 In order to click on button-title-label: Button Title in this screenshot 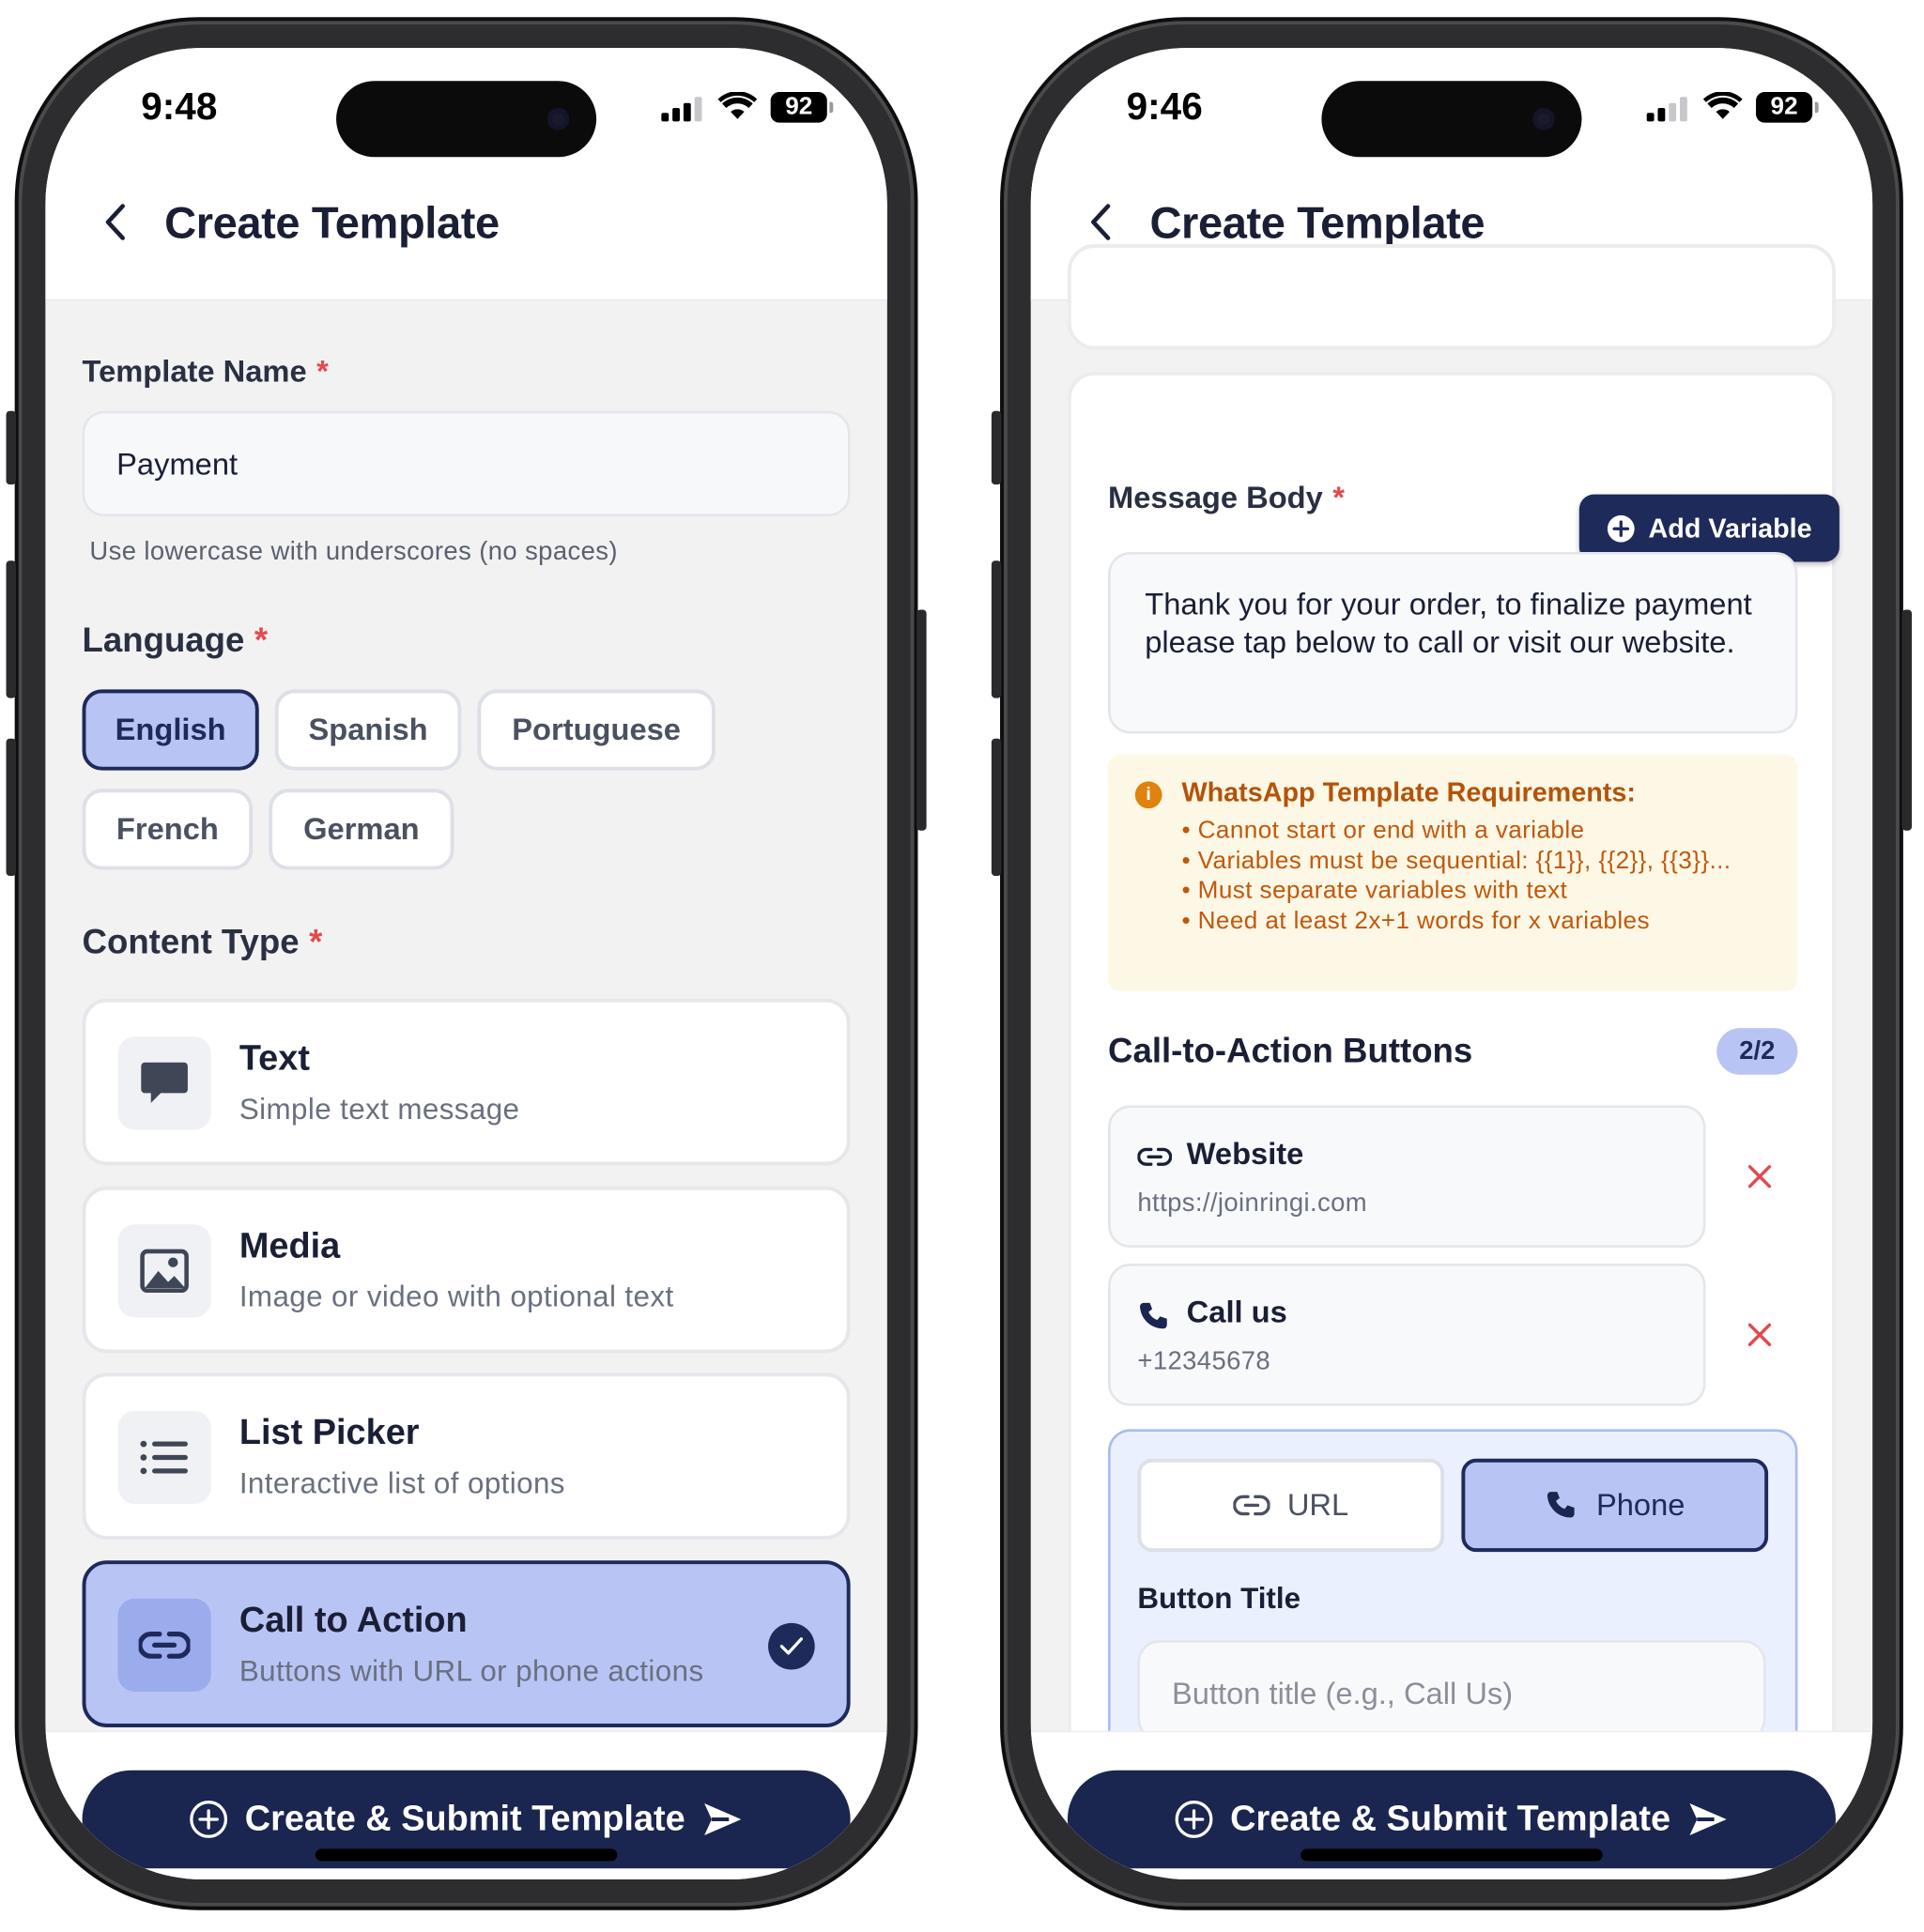, I will do `click(1219, 1600)`.